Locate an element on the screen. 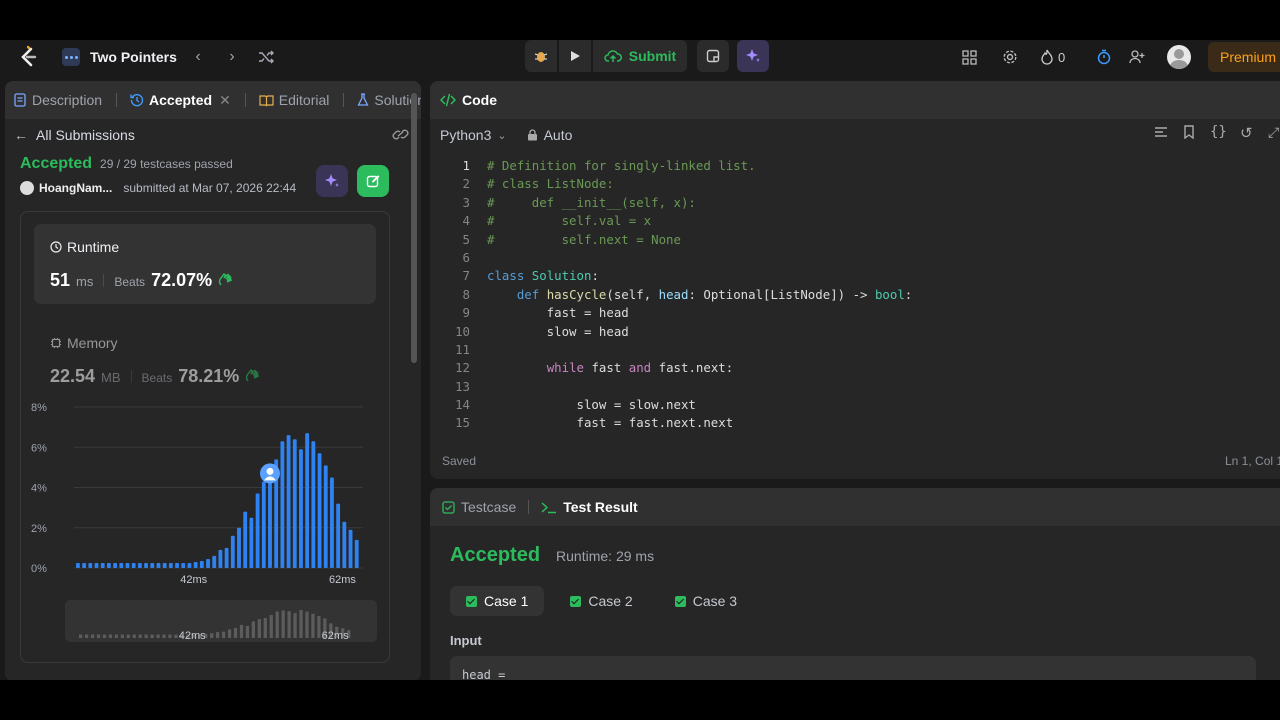 This screenshot has height=720, width=1280. user-avatar is located at coordinates (1179, 57).